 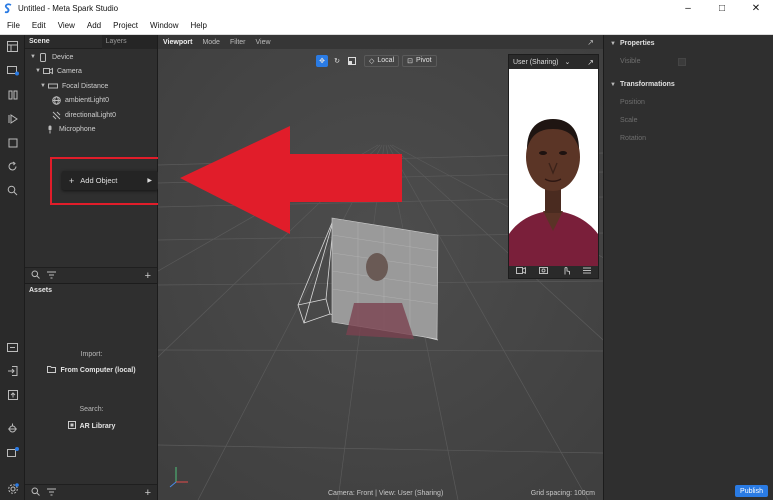 I want to click on device-label: User (Sharing), so click(x=536, y=62).